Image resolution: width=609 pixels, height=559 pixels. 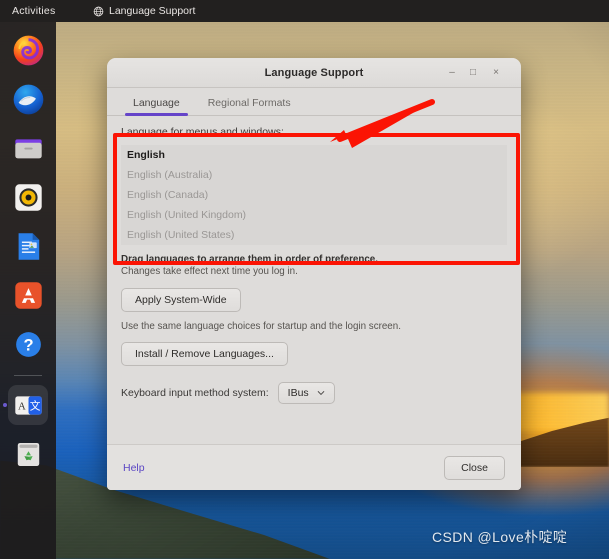 I want to click on input-method-value: IBus, so click(x=298, y=393).